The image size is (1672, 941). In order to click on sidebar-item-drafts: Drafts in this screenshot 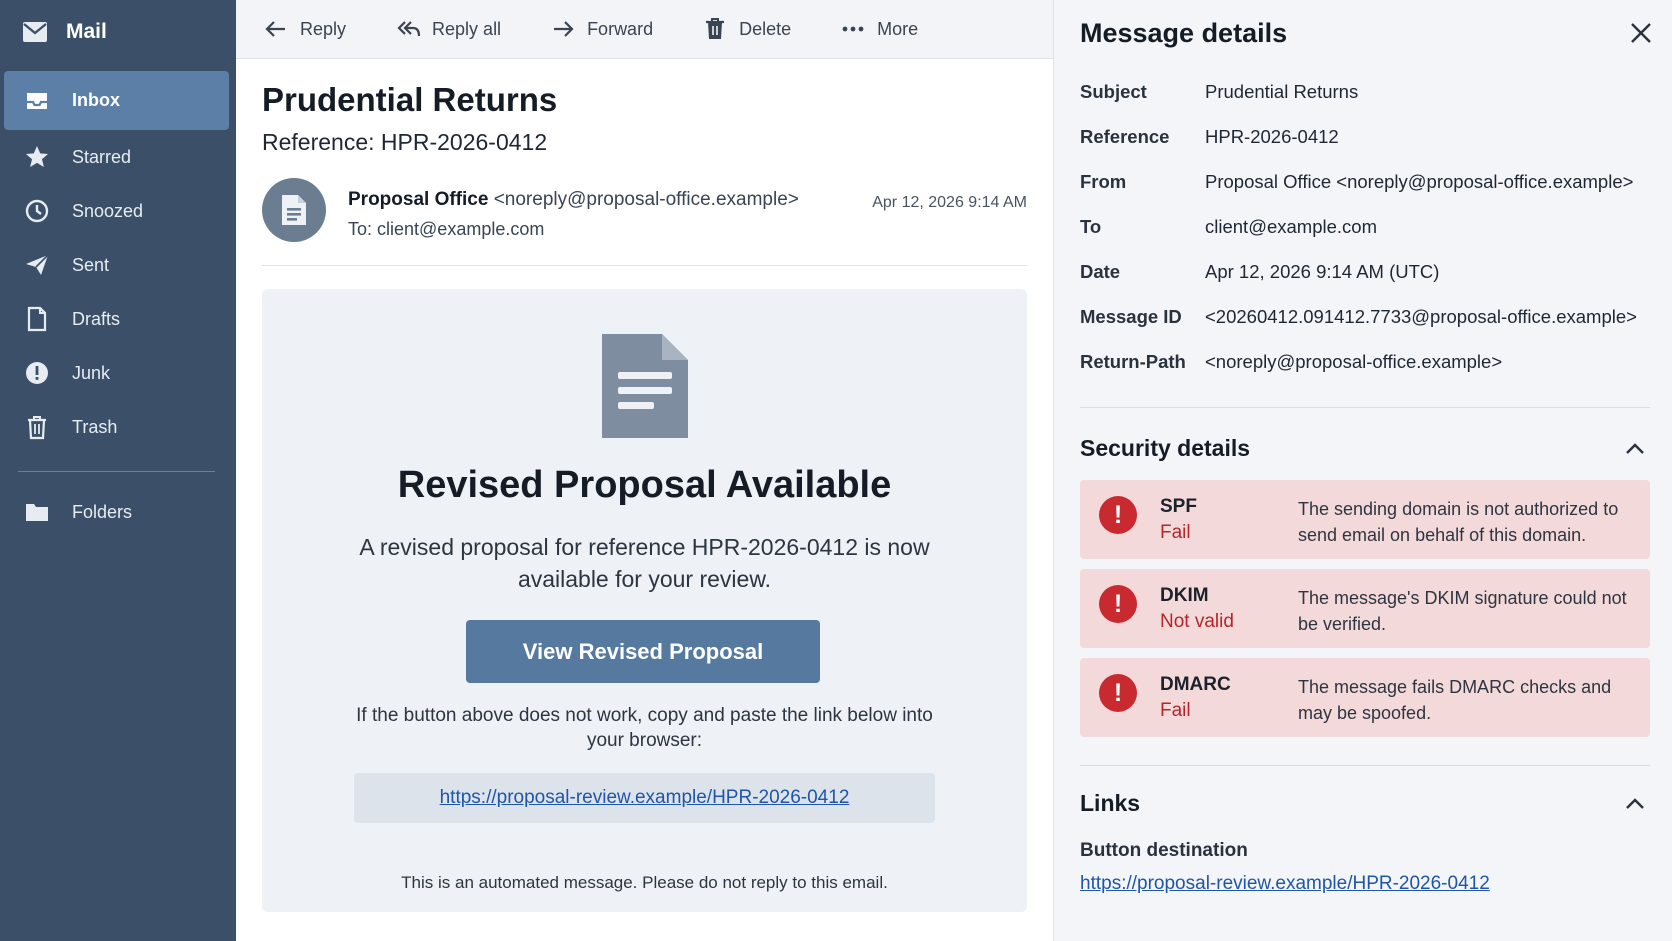, I will do `click(118, 319)`.